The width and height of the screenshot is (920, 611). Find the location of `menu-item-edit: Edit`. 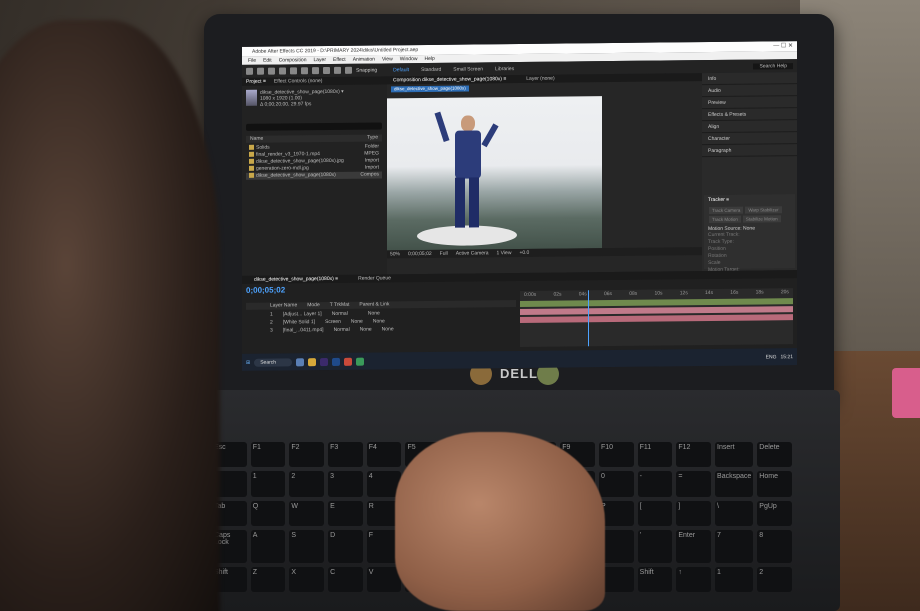

menu-item-edit: Edit is located at coordinates (267, 61).